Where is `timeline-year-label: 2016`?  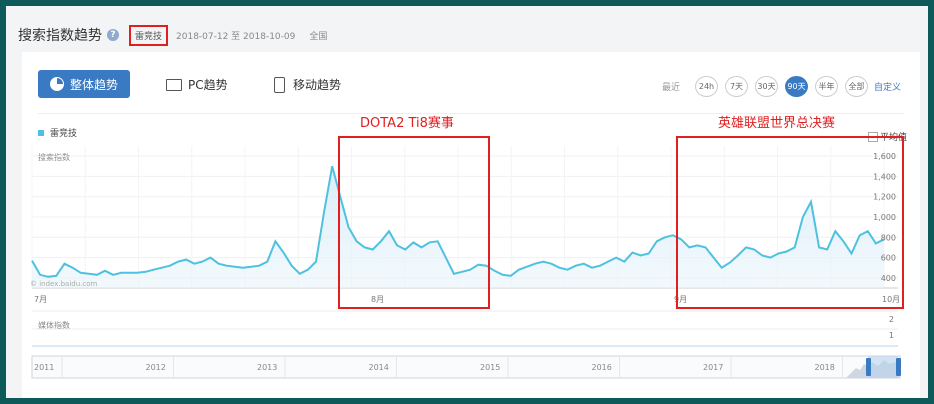 timeline-year-label: 2016 is located at coordinates (602, 367).